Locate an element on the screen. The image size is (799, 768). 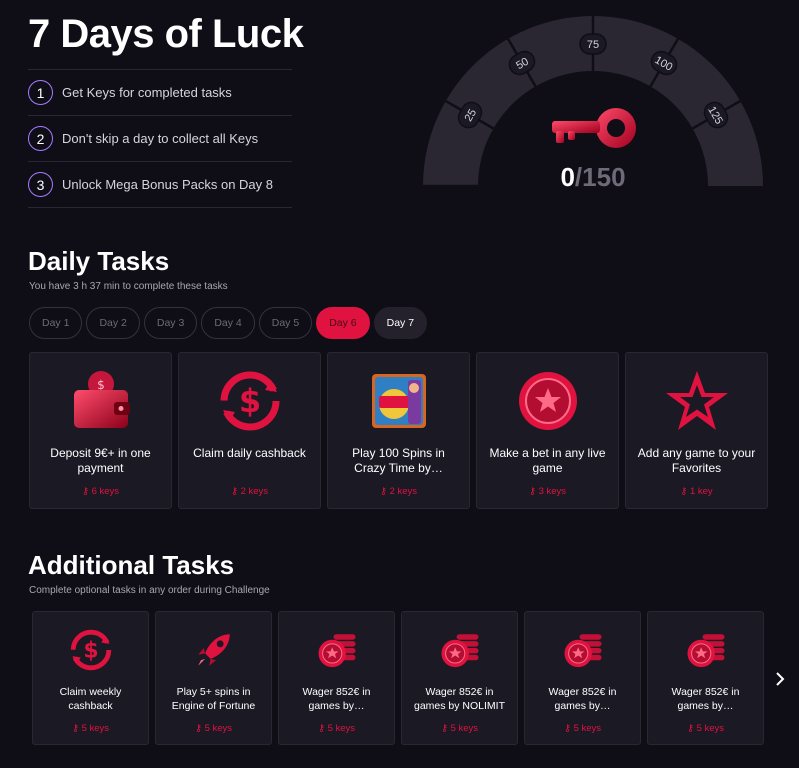
task-card-wager-3: Wager 852€ in games by… ⚷ 5 keys is located at coordinates (582, 678).